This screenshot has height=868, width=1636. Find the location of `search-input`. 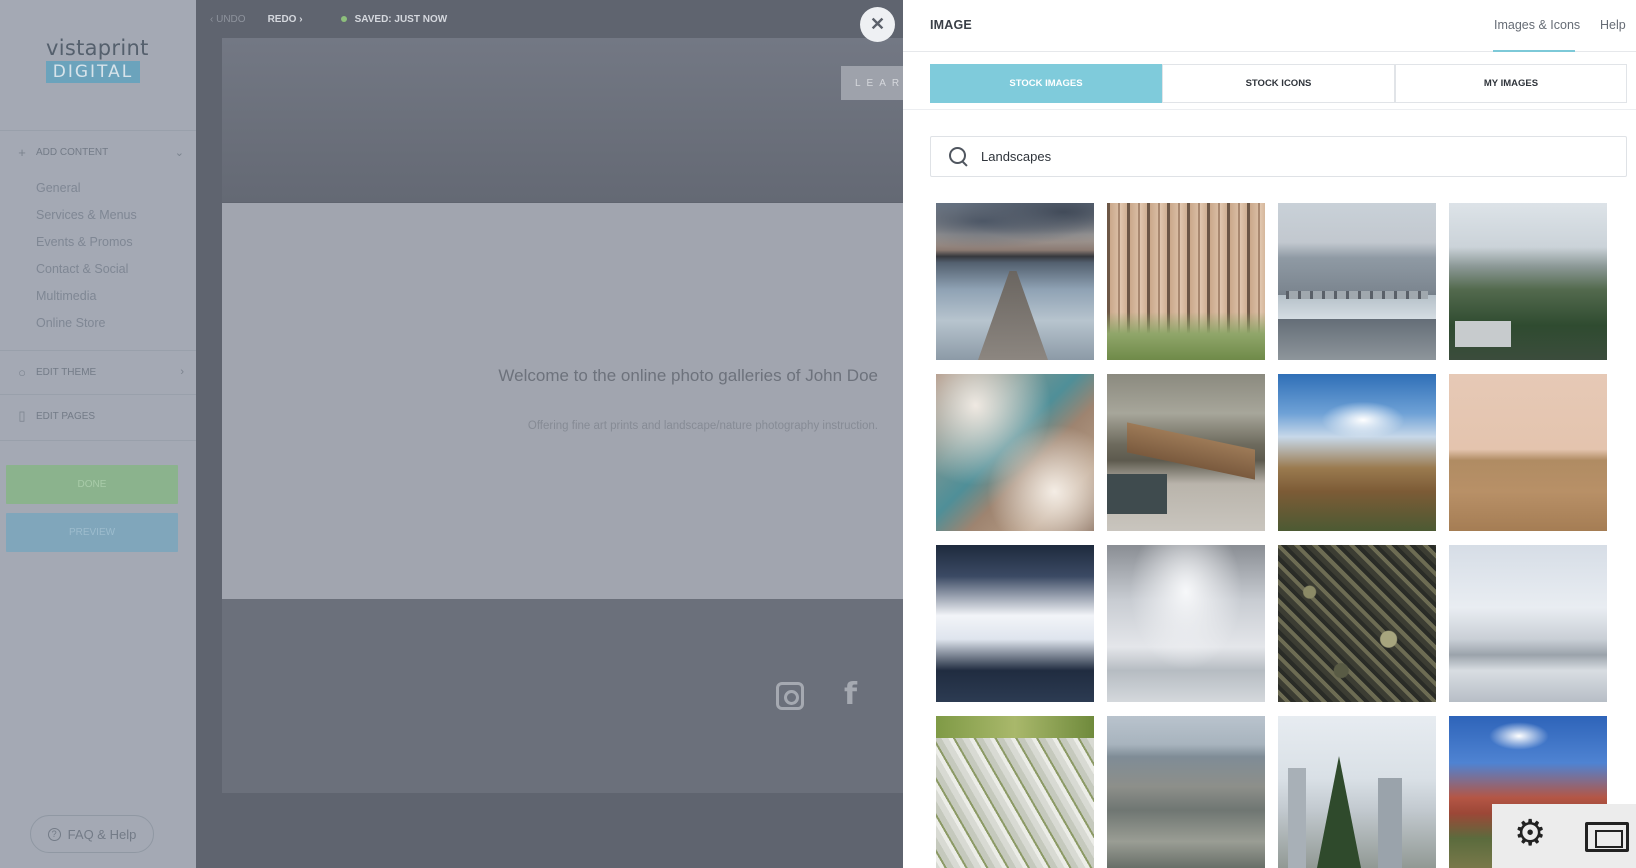

search-input is located at coordinates (1281, 156).